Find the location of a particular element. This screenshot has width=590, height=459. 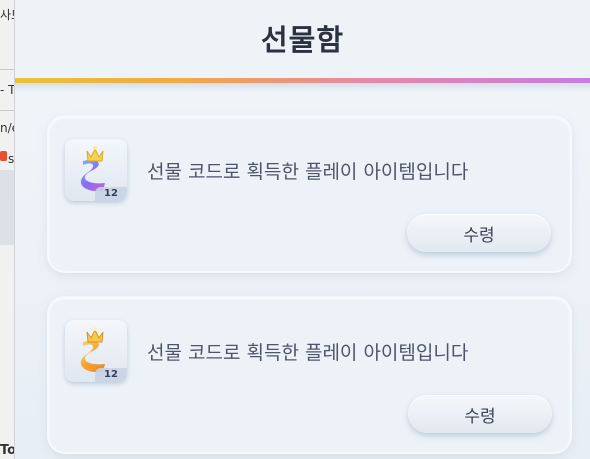

background-text-fragment: 사트 is located at coordinates (7, 15).